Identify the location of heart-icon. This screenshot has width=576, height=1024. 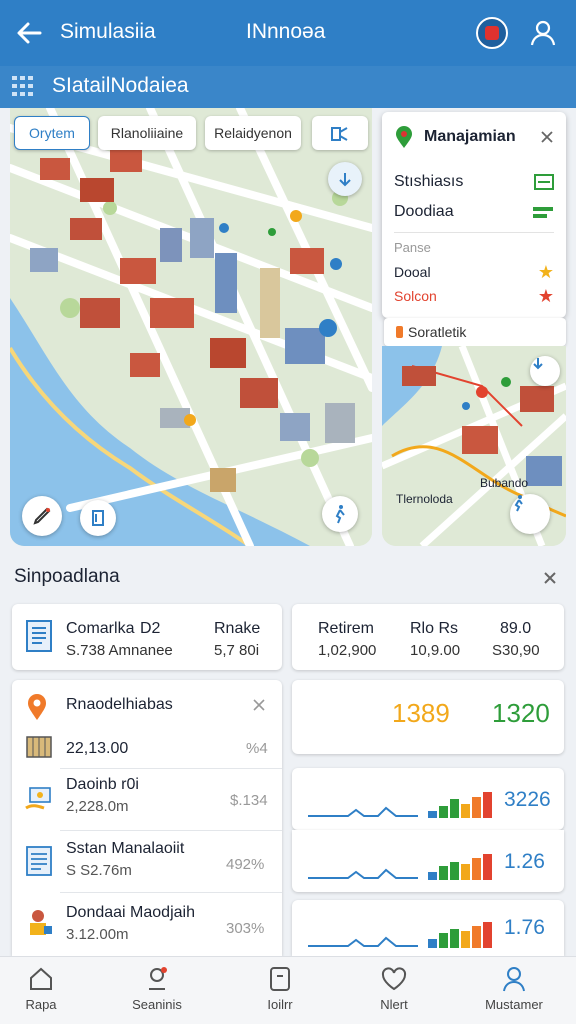
(394, 979).